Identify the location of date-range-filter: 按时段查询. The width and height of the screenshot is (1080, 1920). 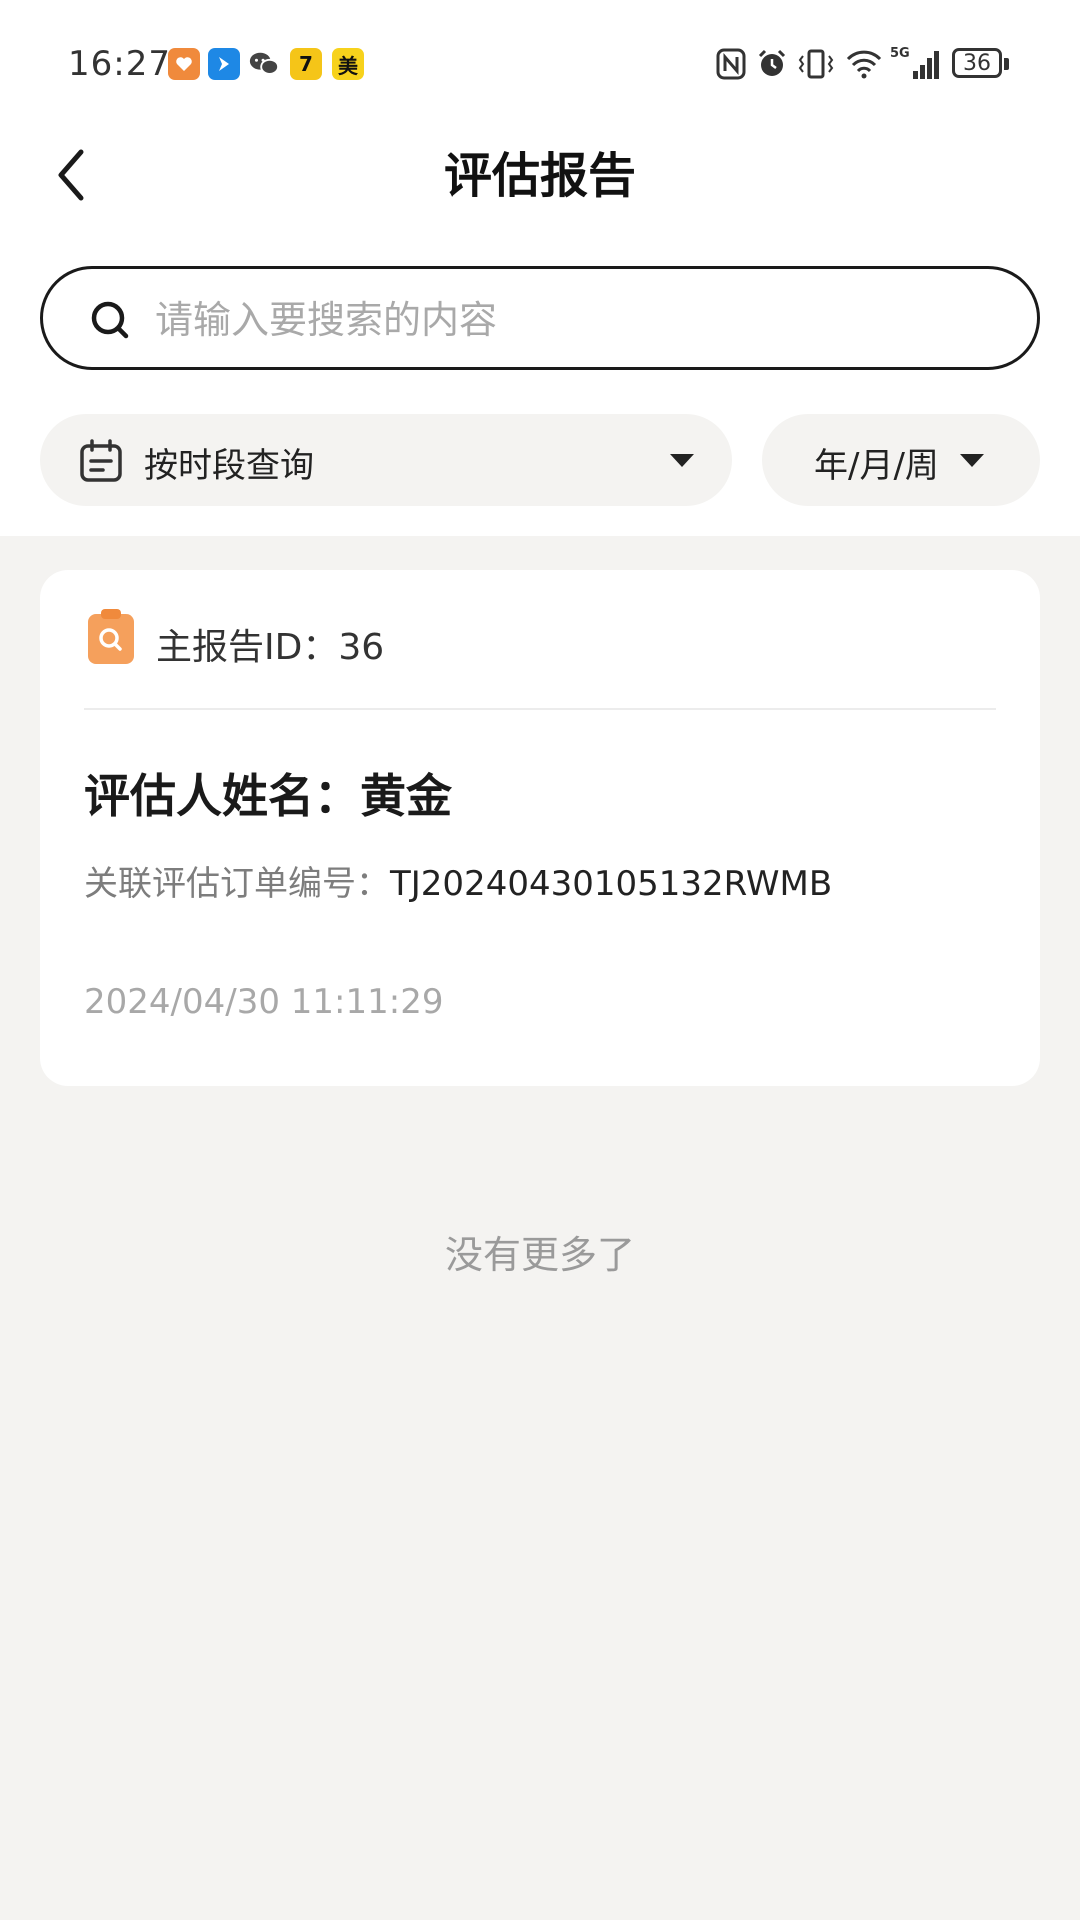
(386, 460).